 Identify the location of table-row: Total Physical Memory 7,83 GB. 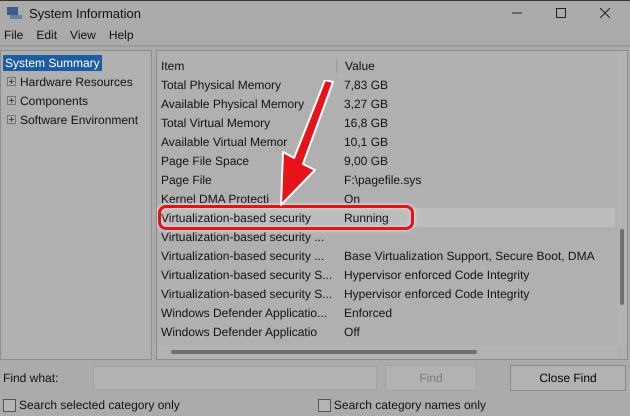
(386, 84).